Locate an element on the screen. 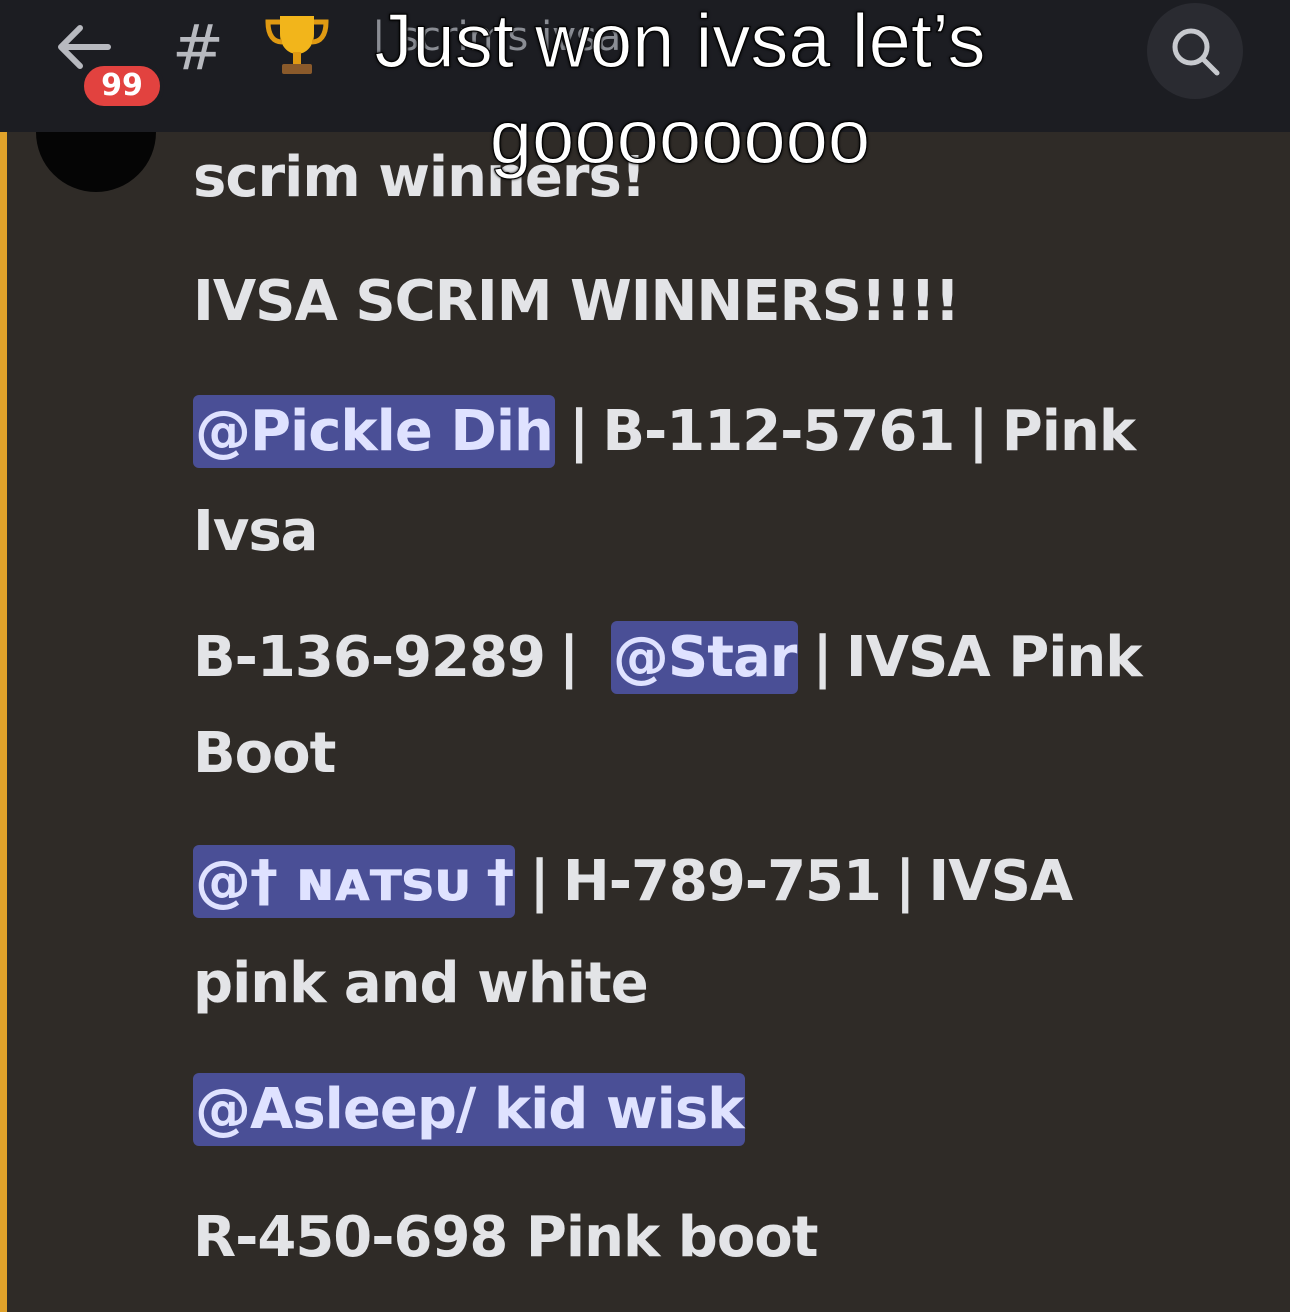  winner-entry-4: @Asleep/ kid wisk is located at coordinates (469, 1110).